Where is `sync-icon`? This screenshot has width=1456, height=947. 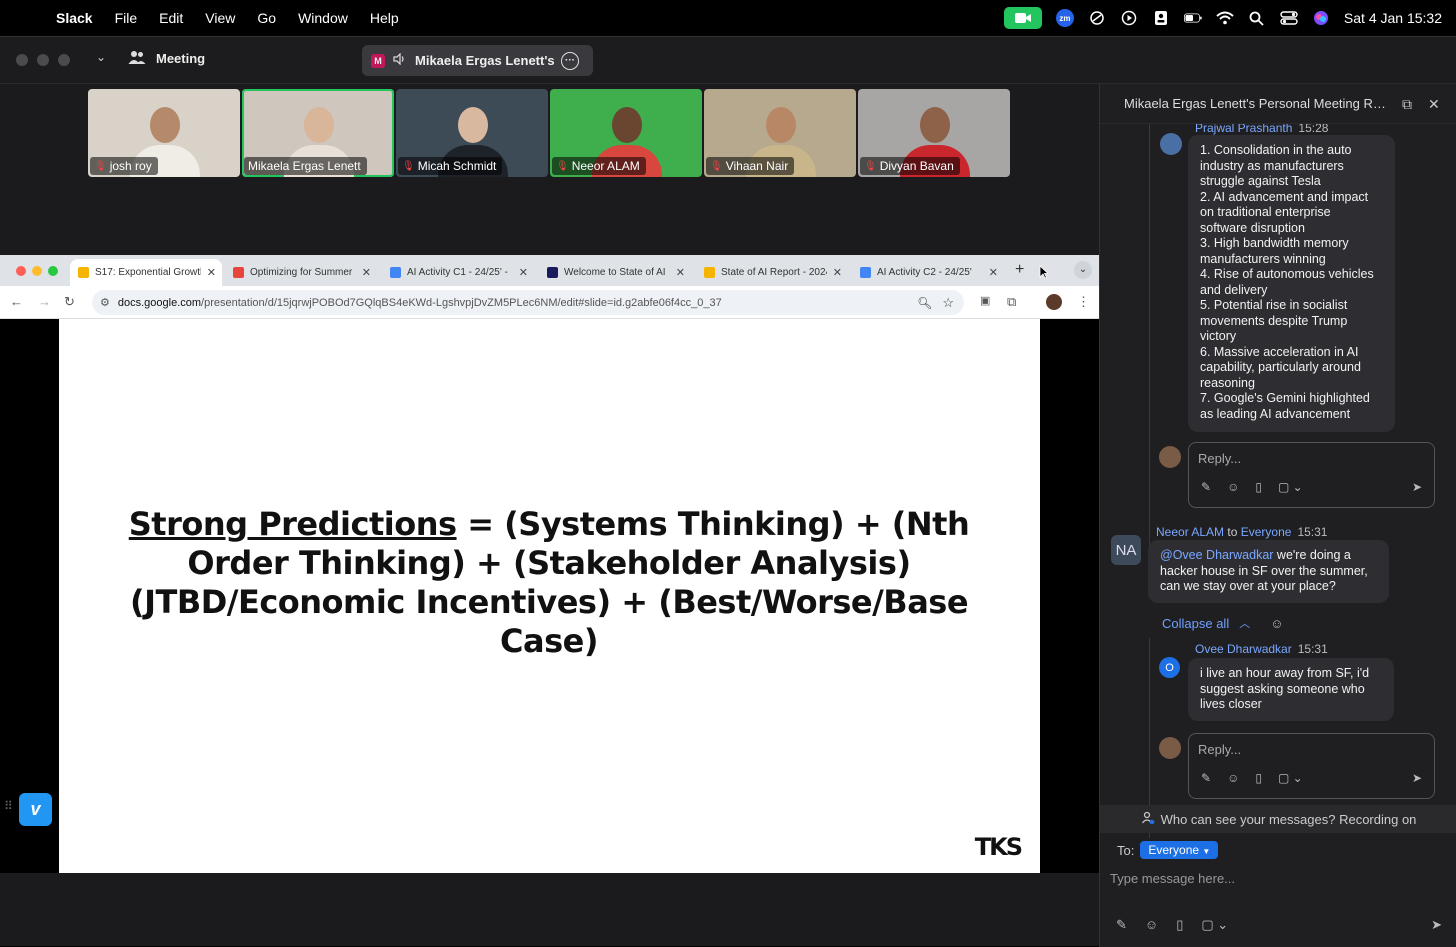 sync-icon is located at coordinates (1097, 18).